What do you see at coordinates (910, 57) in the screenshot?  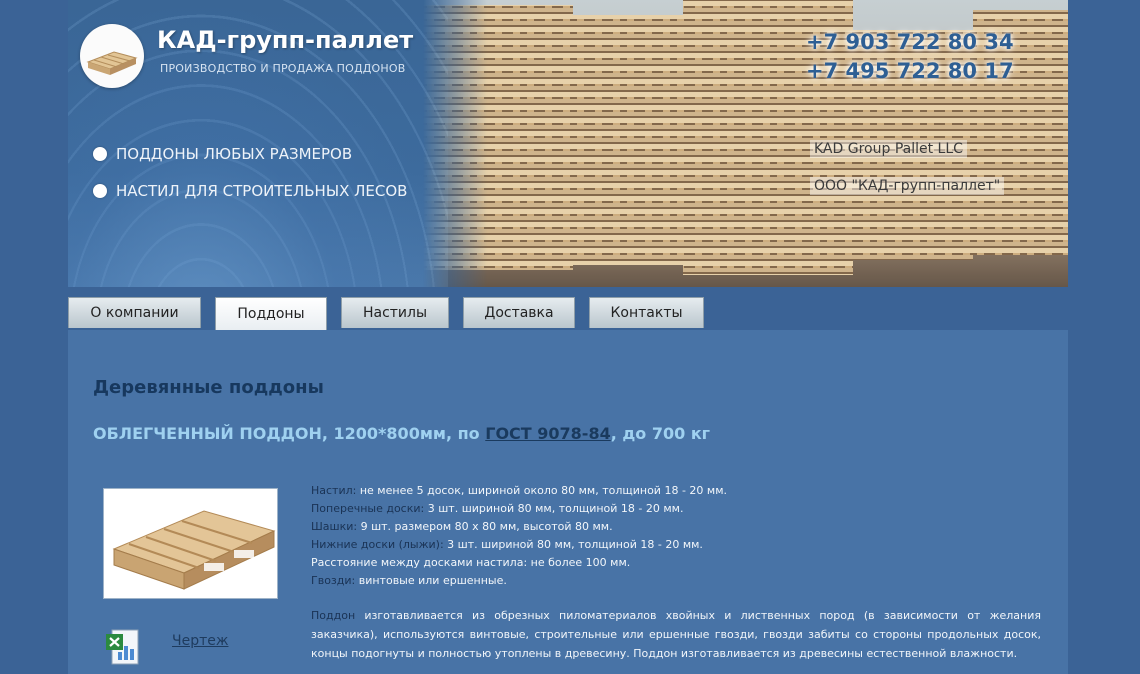 I see `phone-numbers: +7 903 722 80 34 +7 495 722 80 17` at bounding box center [910, 57].